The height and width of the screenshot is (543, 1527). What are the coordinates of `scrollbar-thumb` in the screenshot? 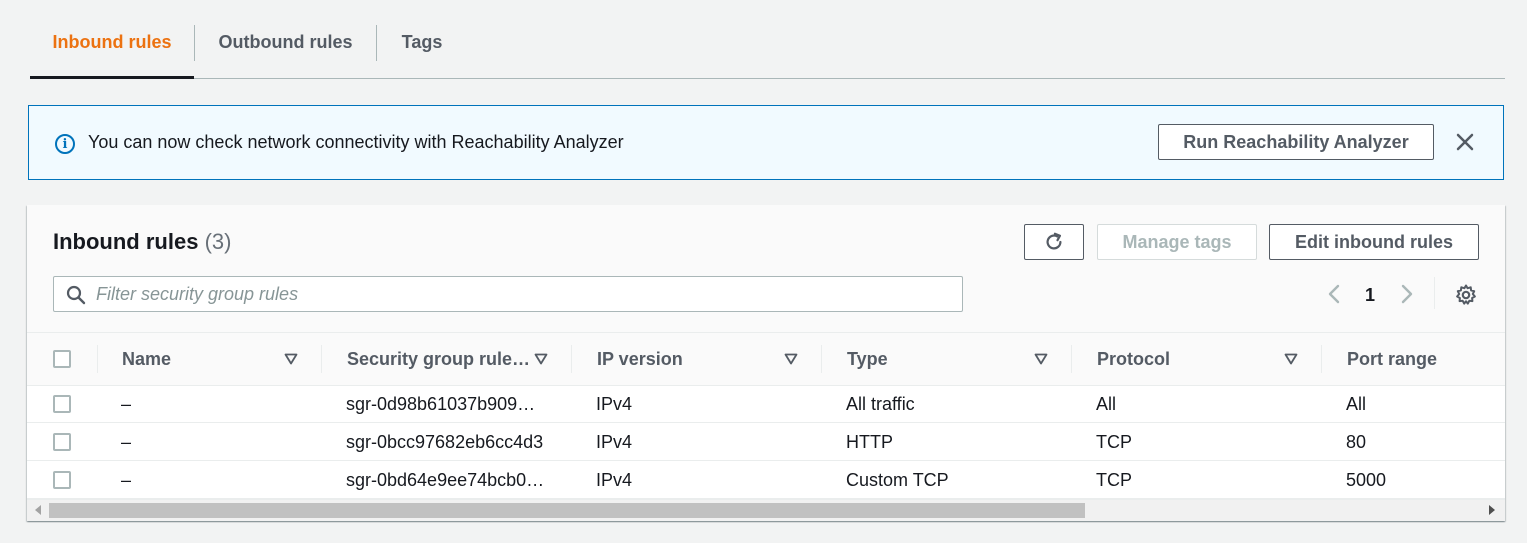 It's located at (567, 510).